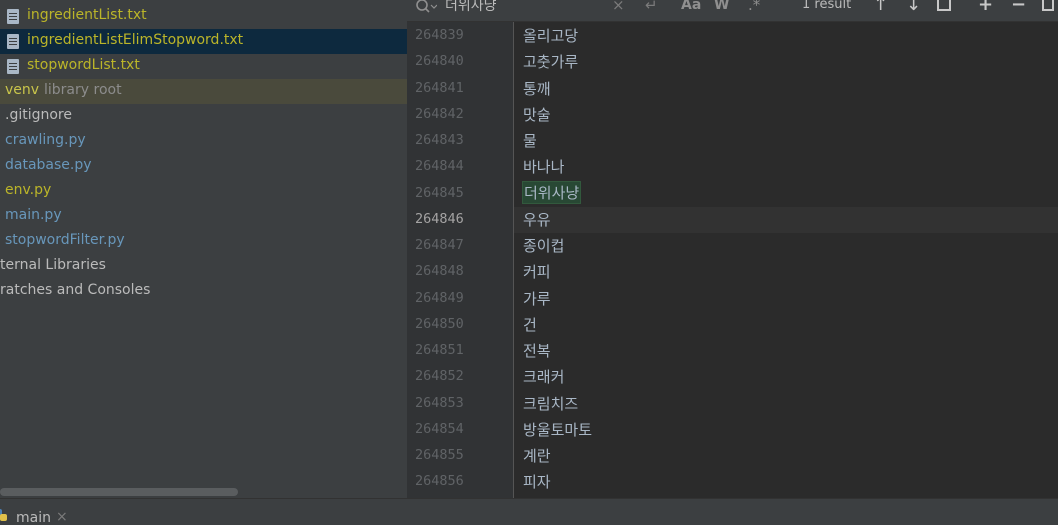  I want to click on tree-item-gitignore: .gitignore, so click(203, 116).